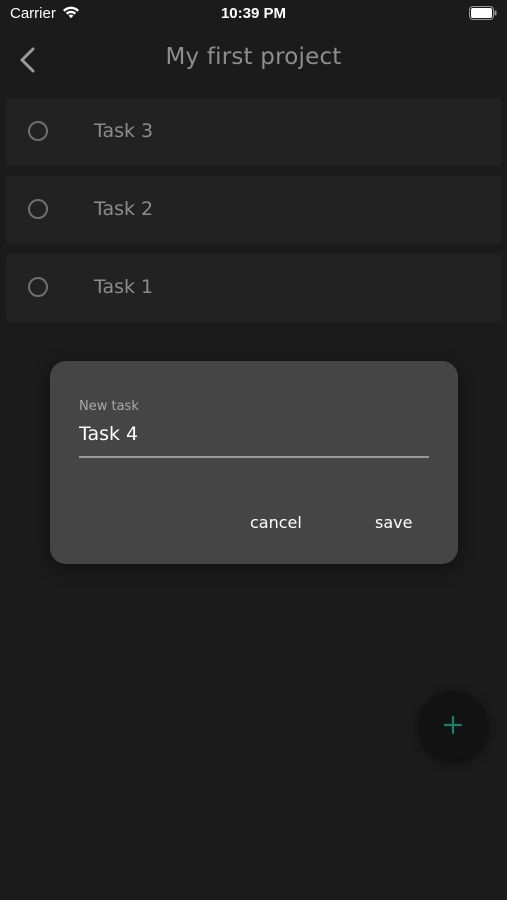  I want to click on task-label: Task 3, so click(124, 131).